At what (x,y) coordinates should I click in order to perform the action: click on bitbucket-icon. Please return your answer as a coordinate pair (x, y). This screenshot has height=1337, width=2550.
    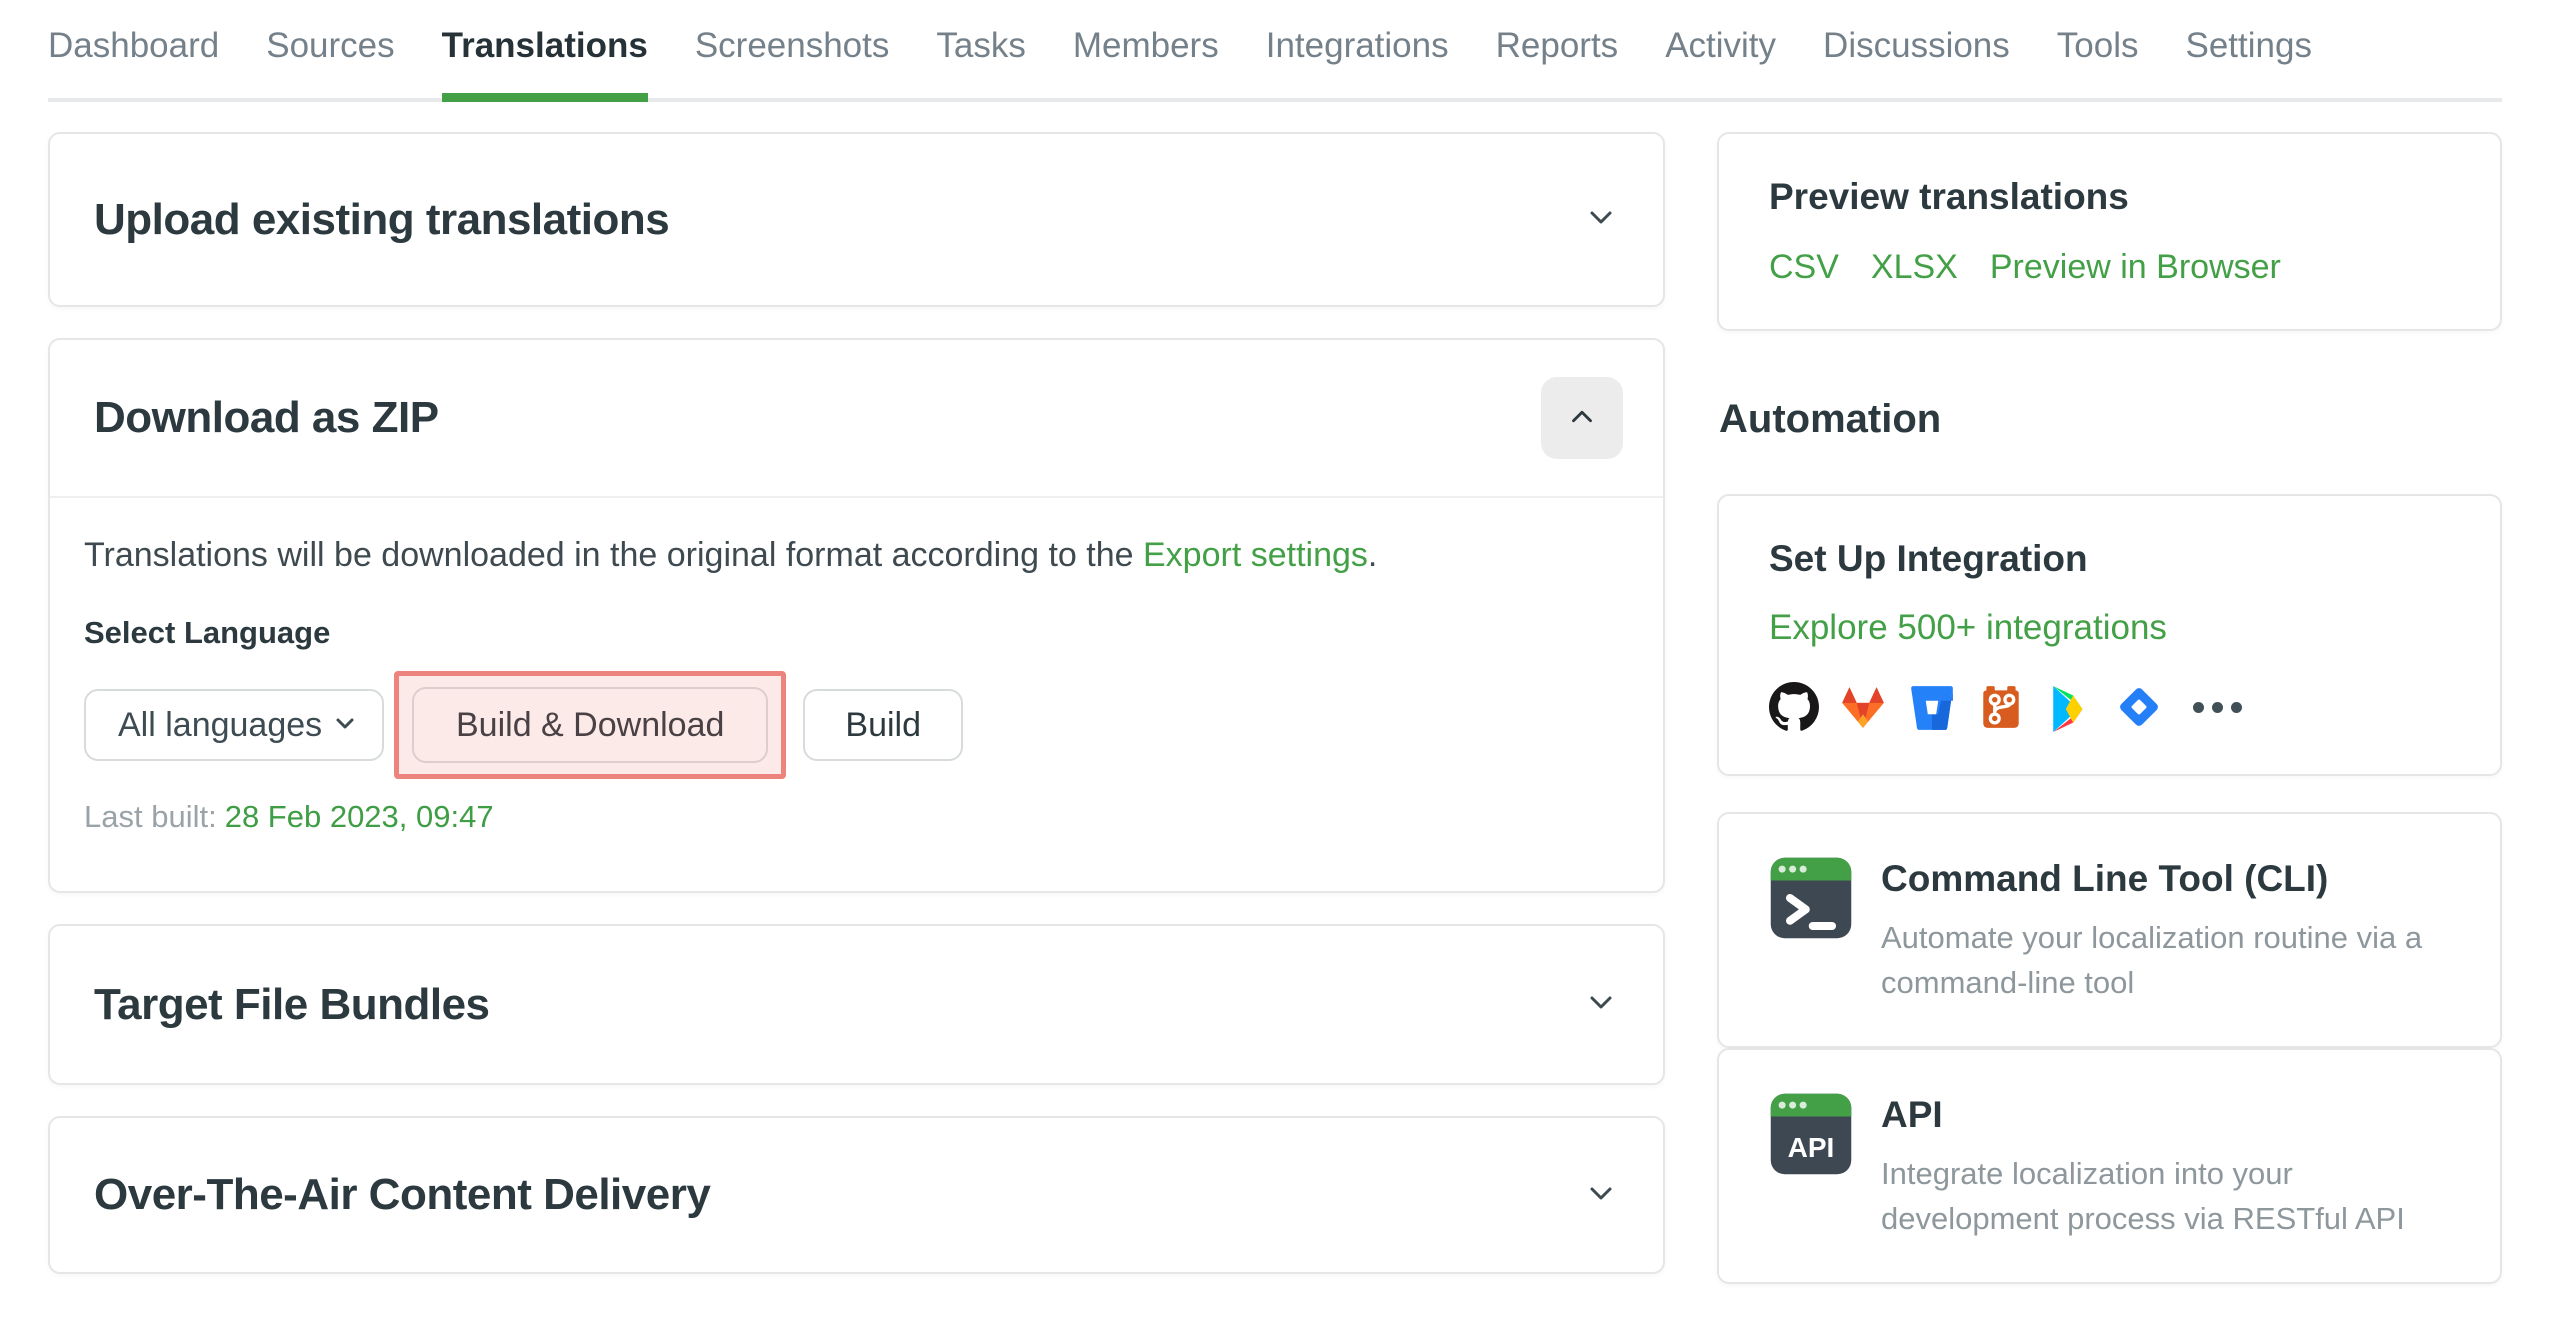
    Looking at the image, I should click on (1932, 707).